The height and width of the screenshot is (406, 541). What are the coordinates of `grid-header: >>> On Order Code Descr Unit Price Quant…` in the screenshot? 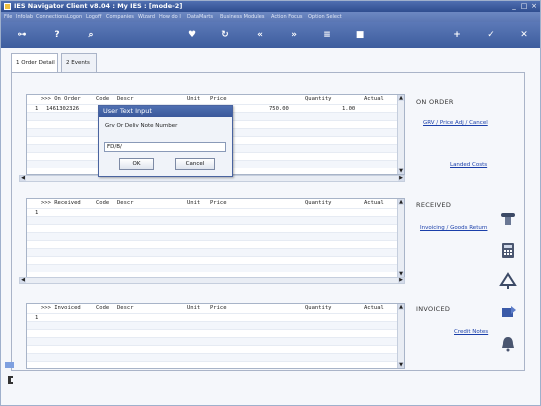 It's located at (215, 99).